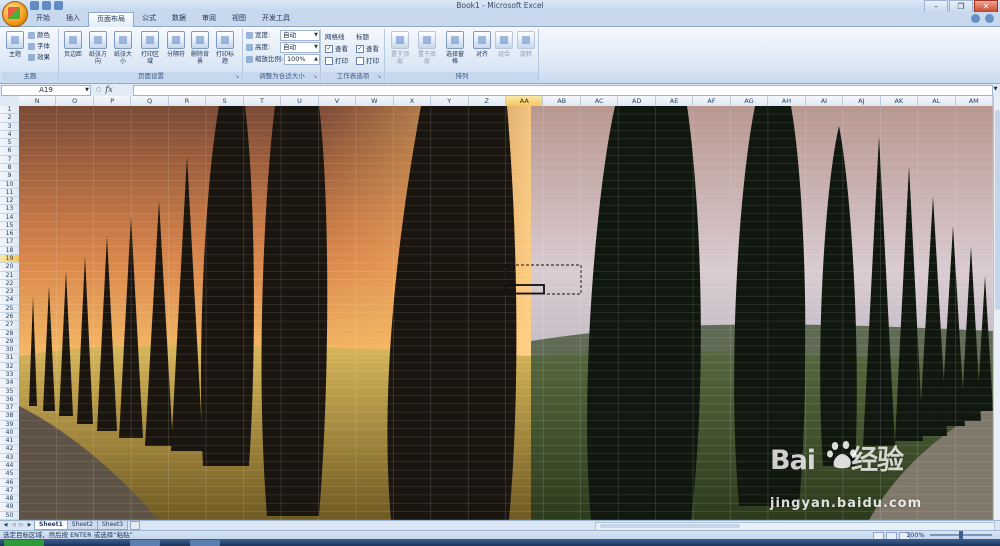 The image size is (1000, 546). What do you see at coordinates (9, 300) in the screenshot?
I see `row-header-24: 24` at bounding box center [9, 300].